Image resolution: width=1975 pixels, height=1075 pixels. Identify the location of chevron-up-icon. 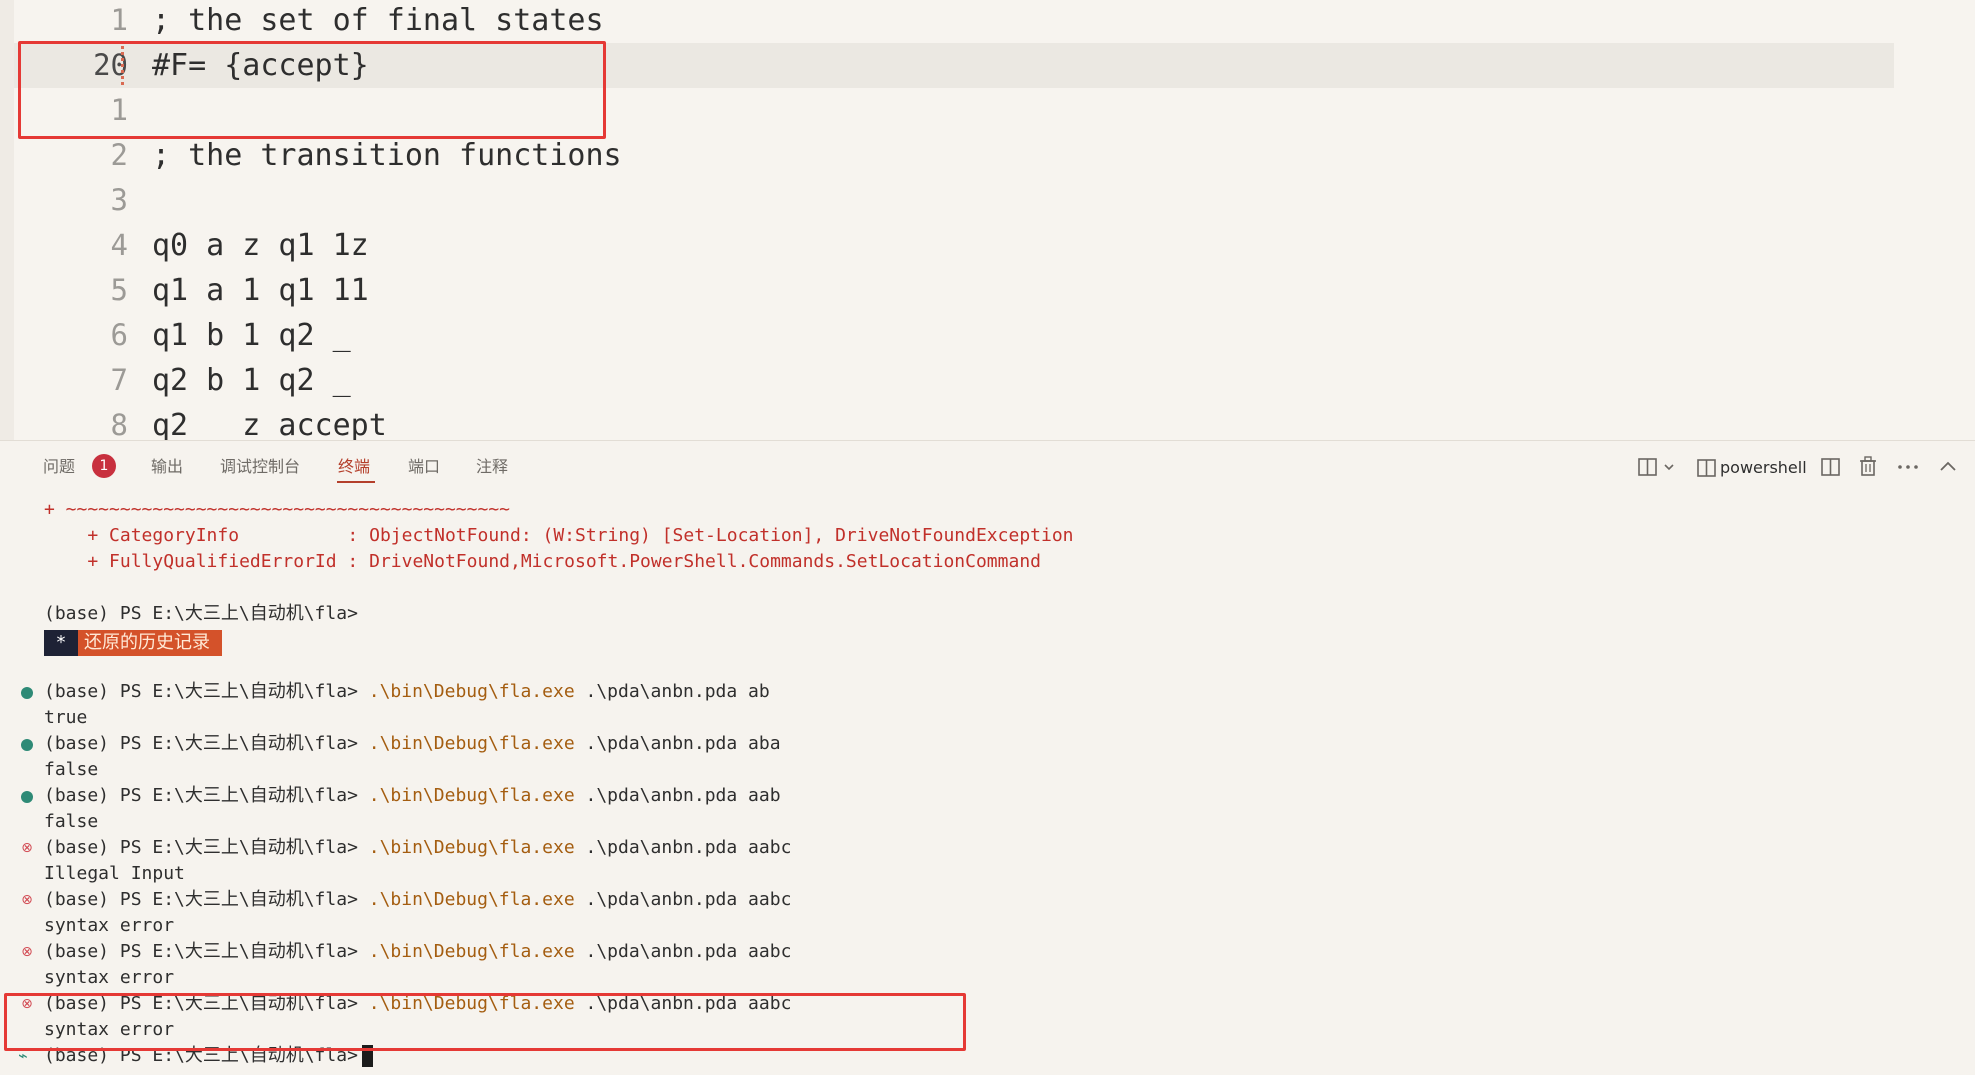
(1948, 466).